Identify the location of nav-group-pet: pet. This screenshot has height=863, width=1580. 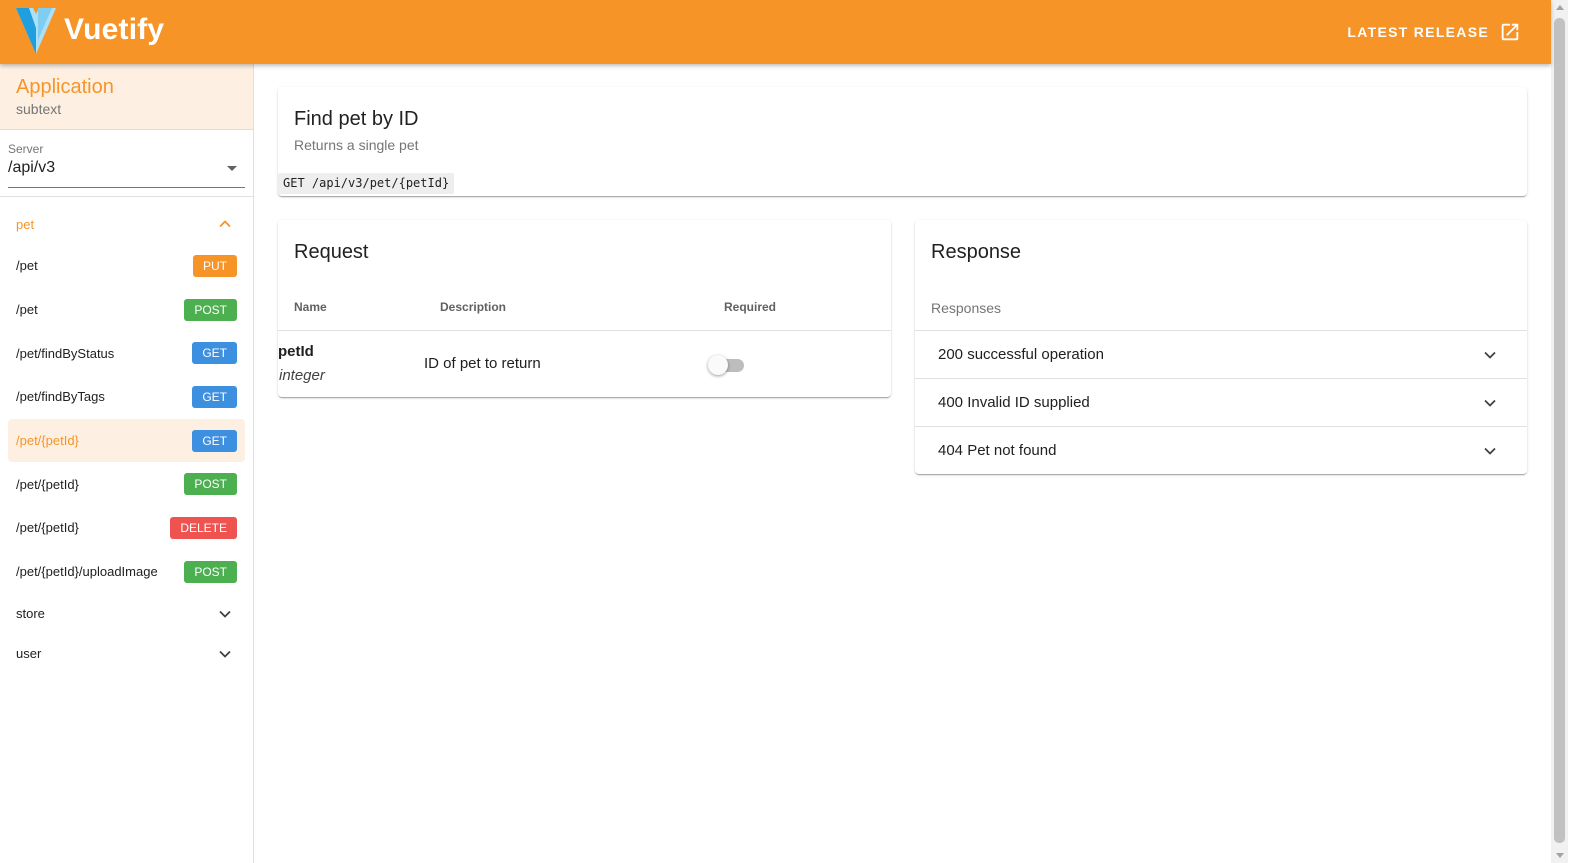
(126, 224).